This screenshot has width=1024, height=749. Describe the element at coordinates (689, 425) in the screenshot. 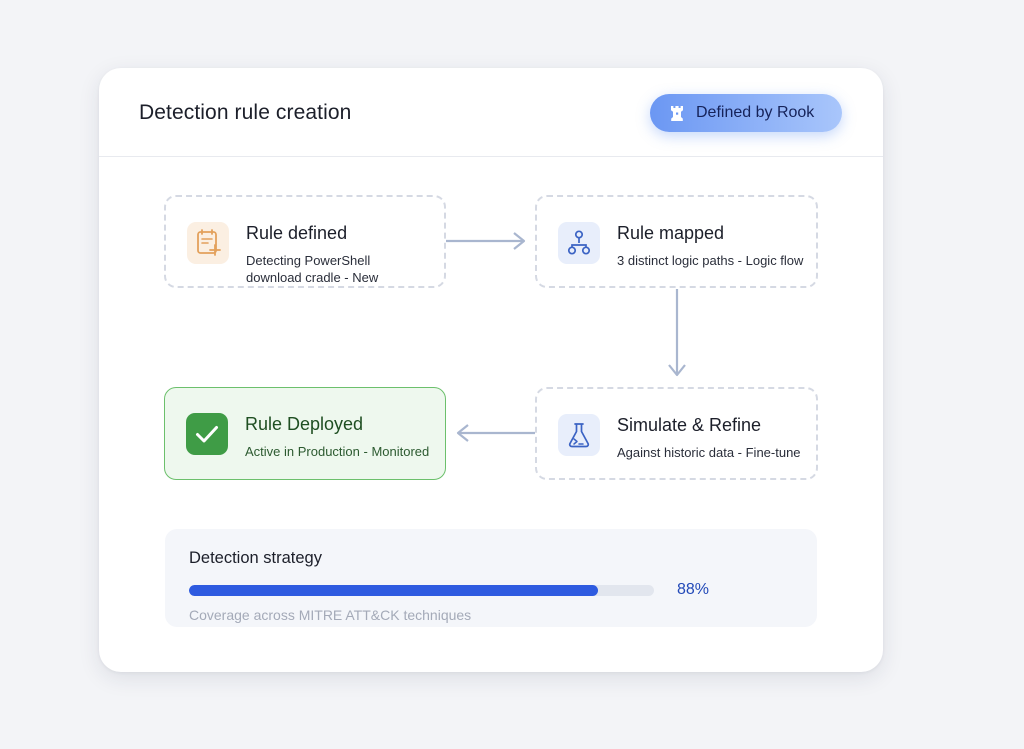

I see `step-title: Simulate & Refine` at that location.